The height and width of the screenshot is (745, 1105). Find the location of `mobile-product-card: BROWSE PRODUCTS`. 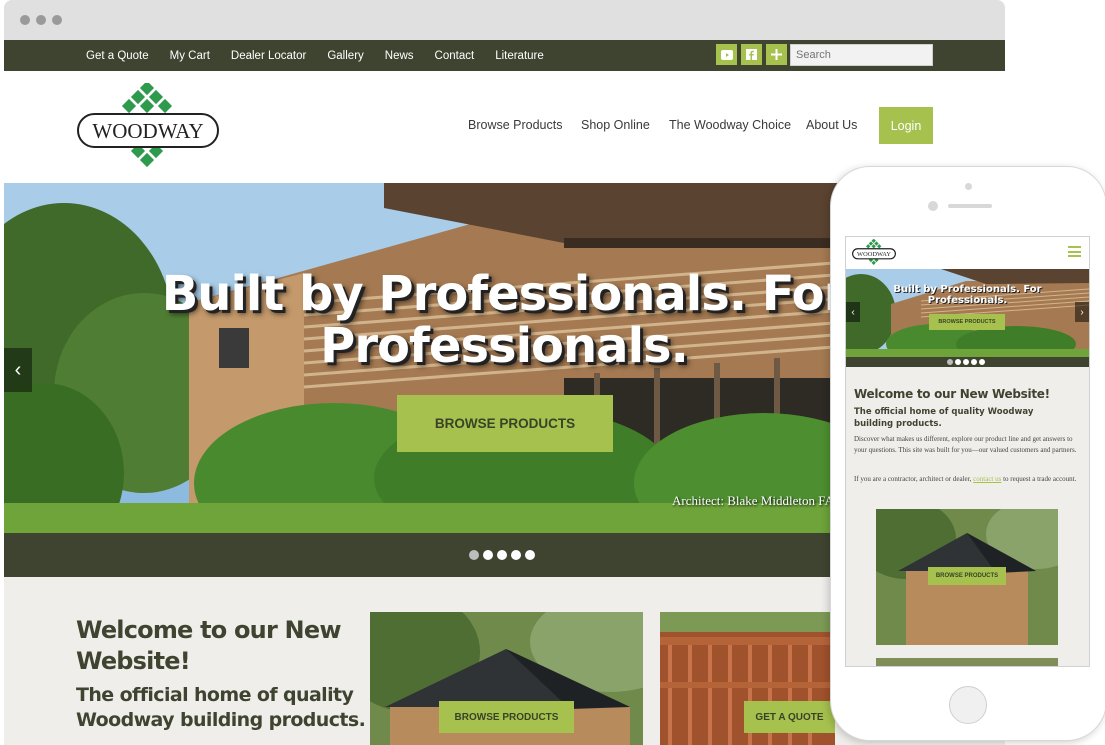

mobile-product-card: BROWSE PRODUCTS is located at coordinates (967, 577).